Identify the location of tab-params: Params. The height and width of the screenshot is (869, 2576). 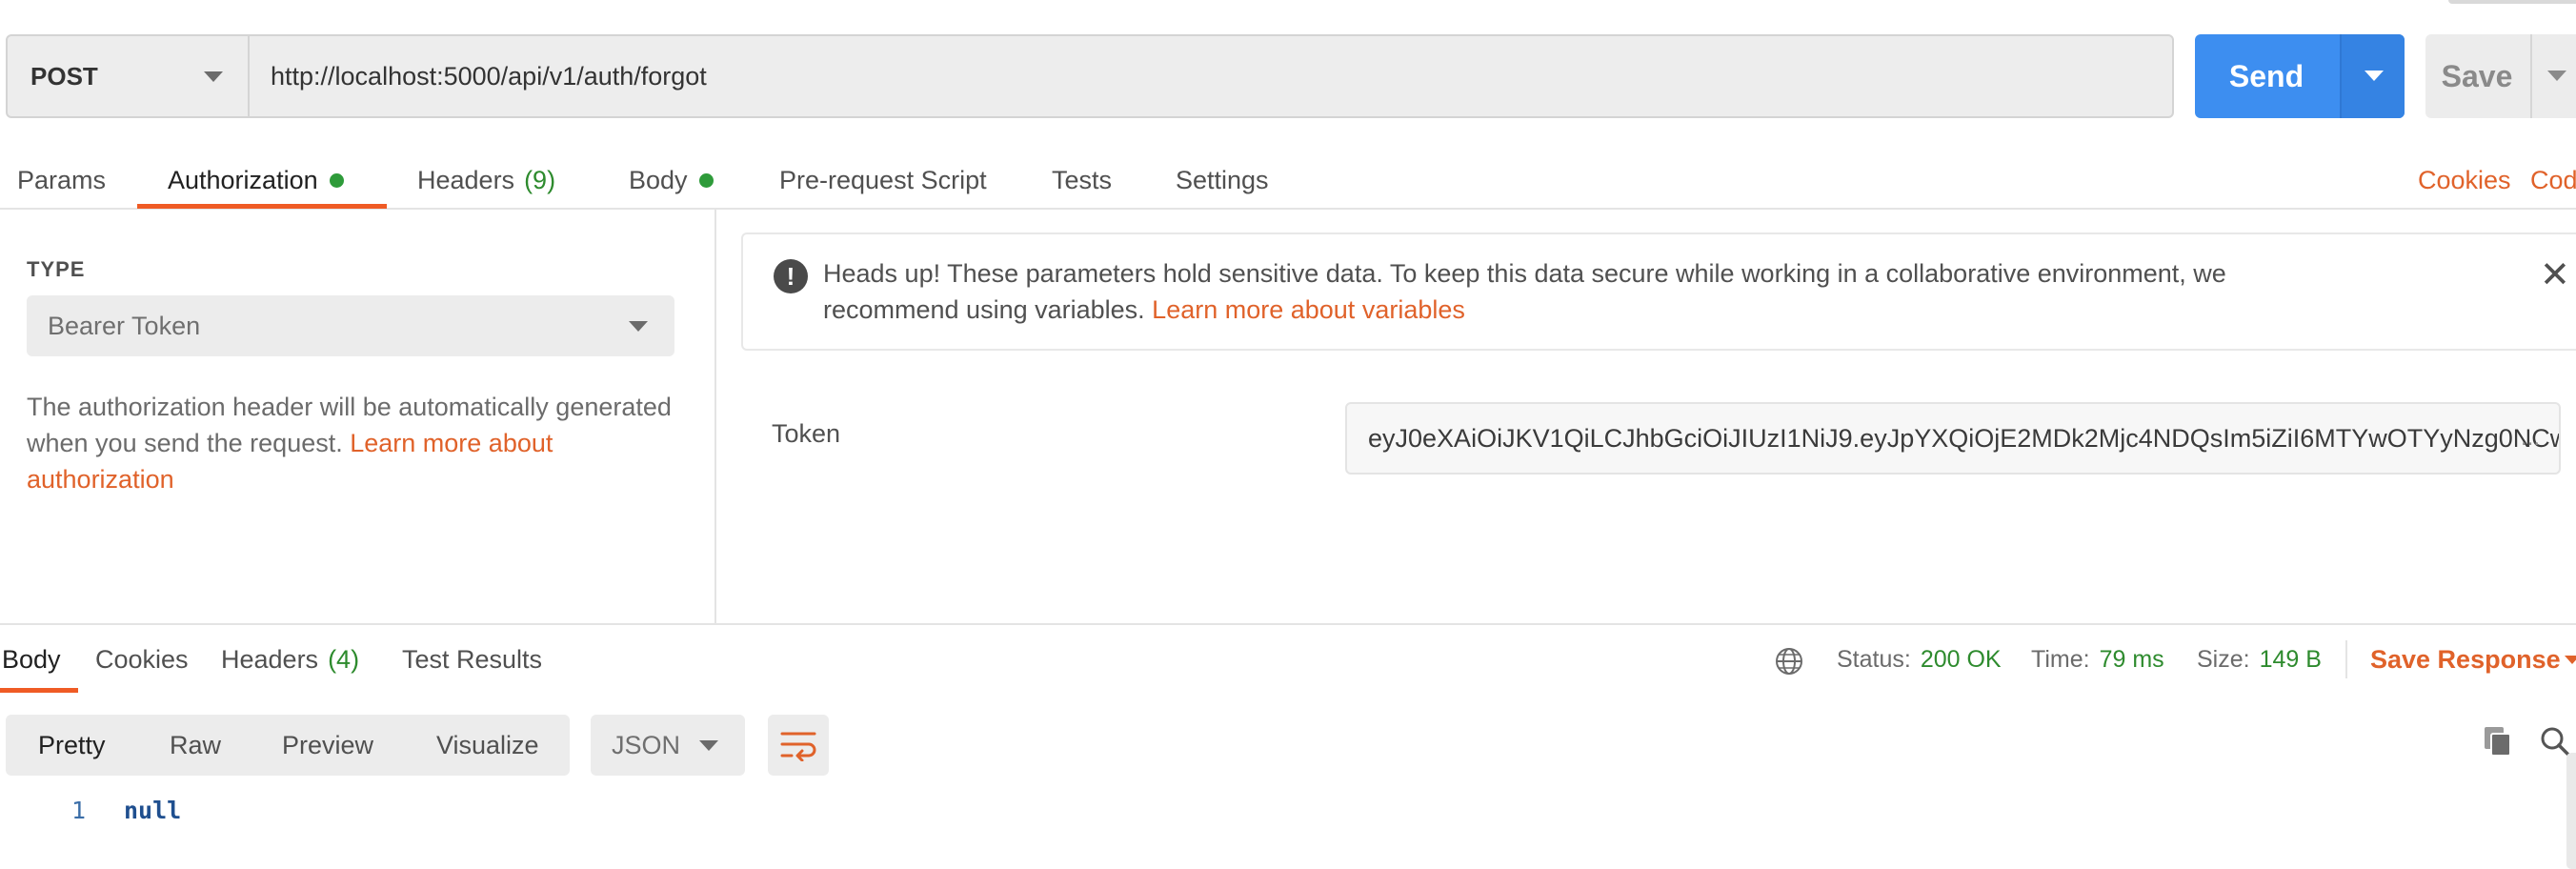
(61, 180).